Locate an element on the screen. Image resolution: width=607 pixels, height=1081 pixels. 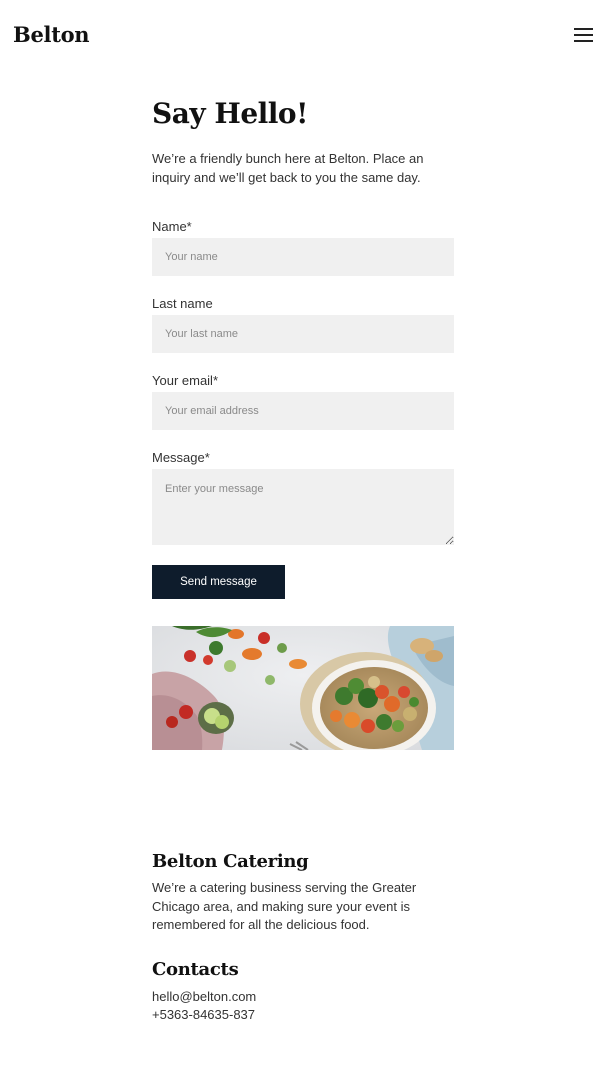
name-input is located at coordinates (303, 257).